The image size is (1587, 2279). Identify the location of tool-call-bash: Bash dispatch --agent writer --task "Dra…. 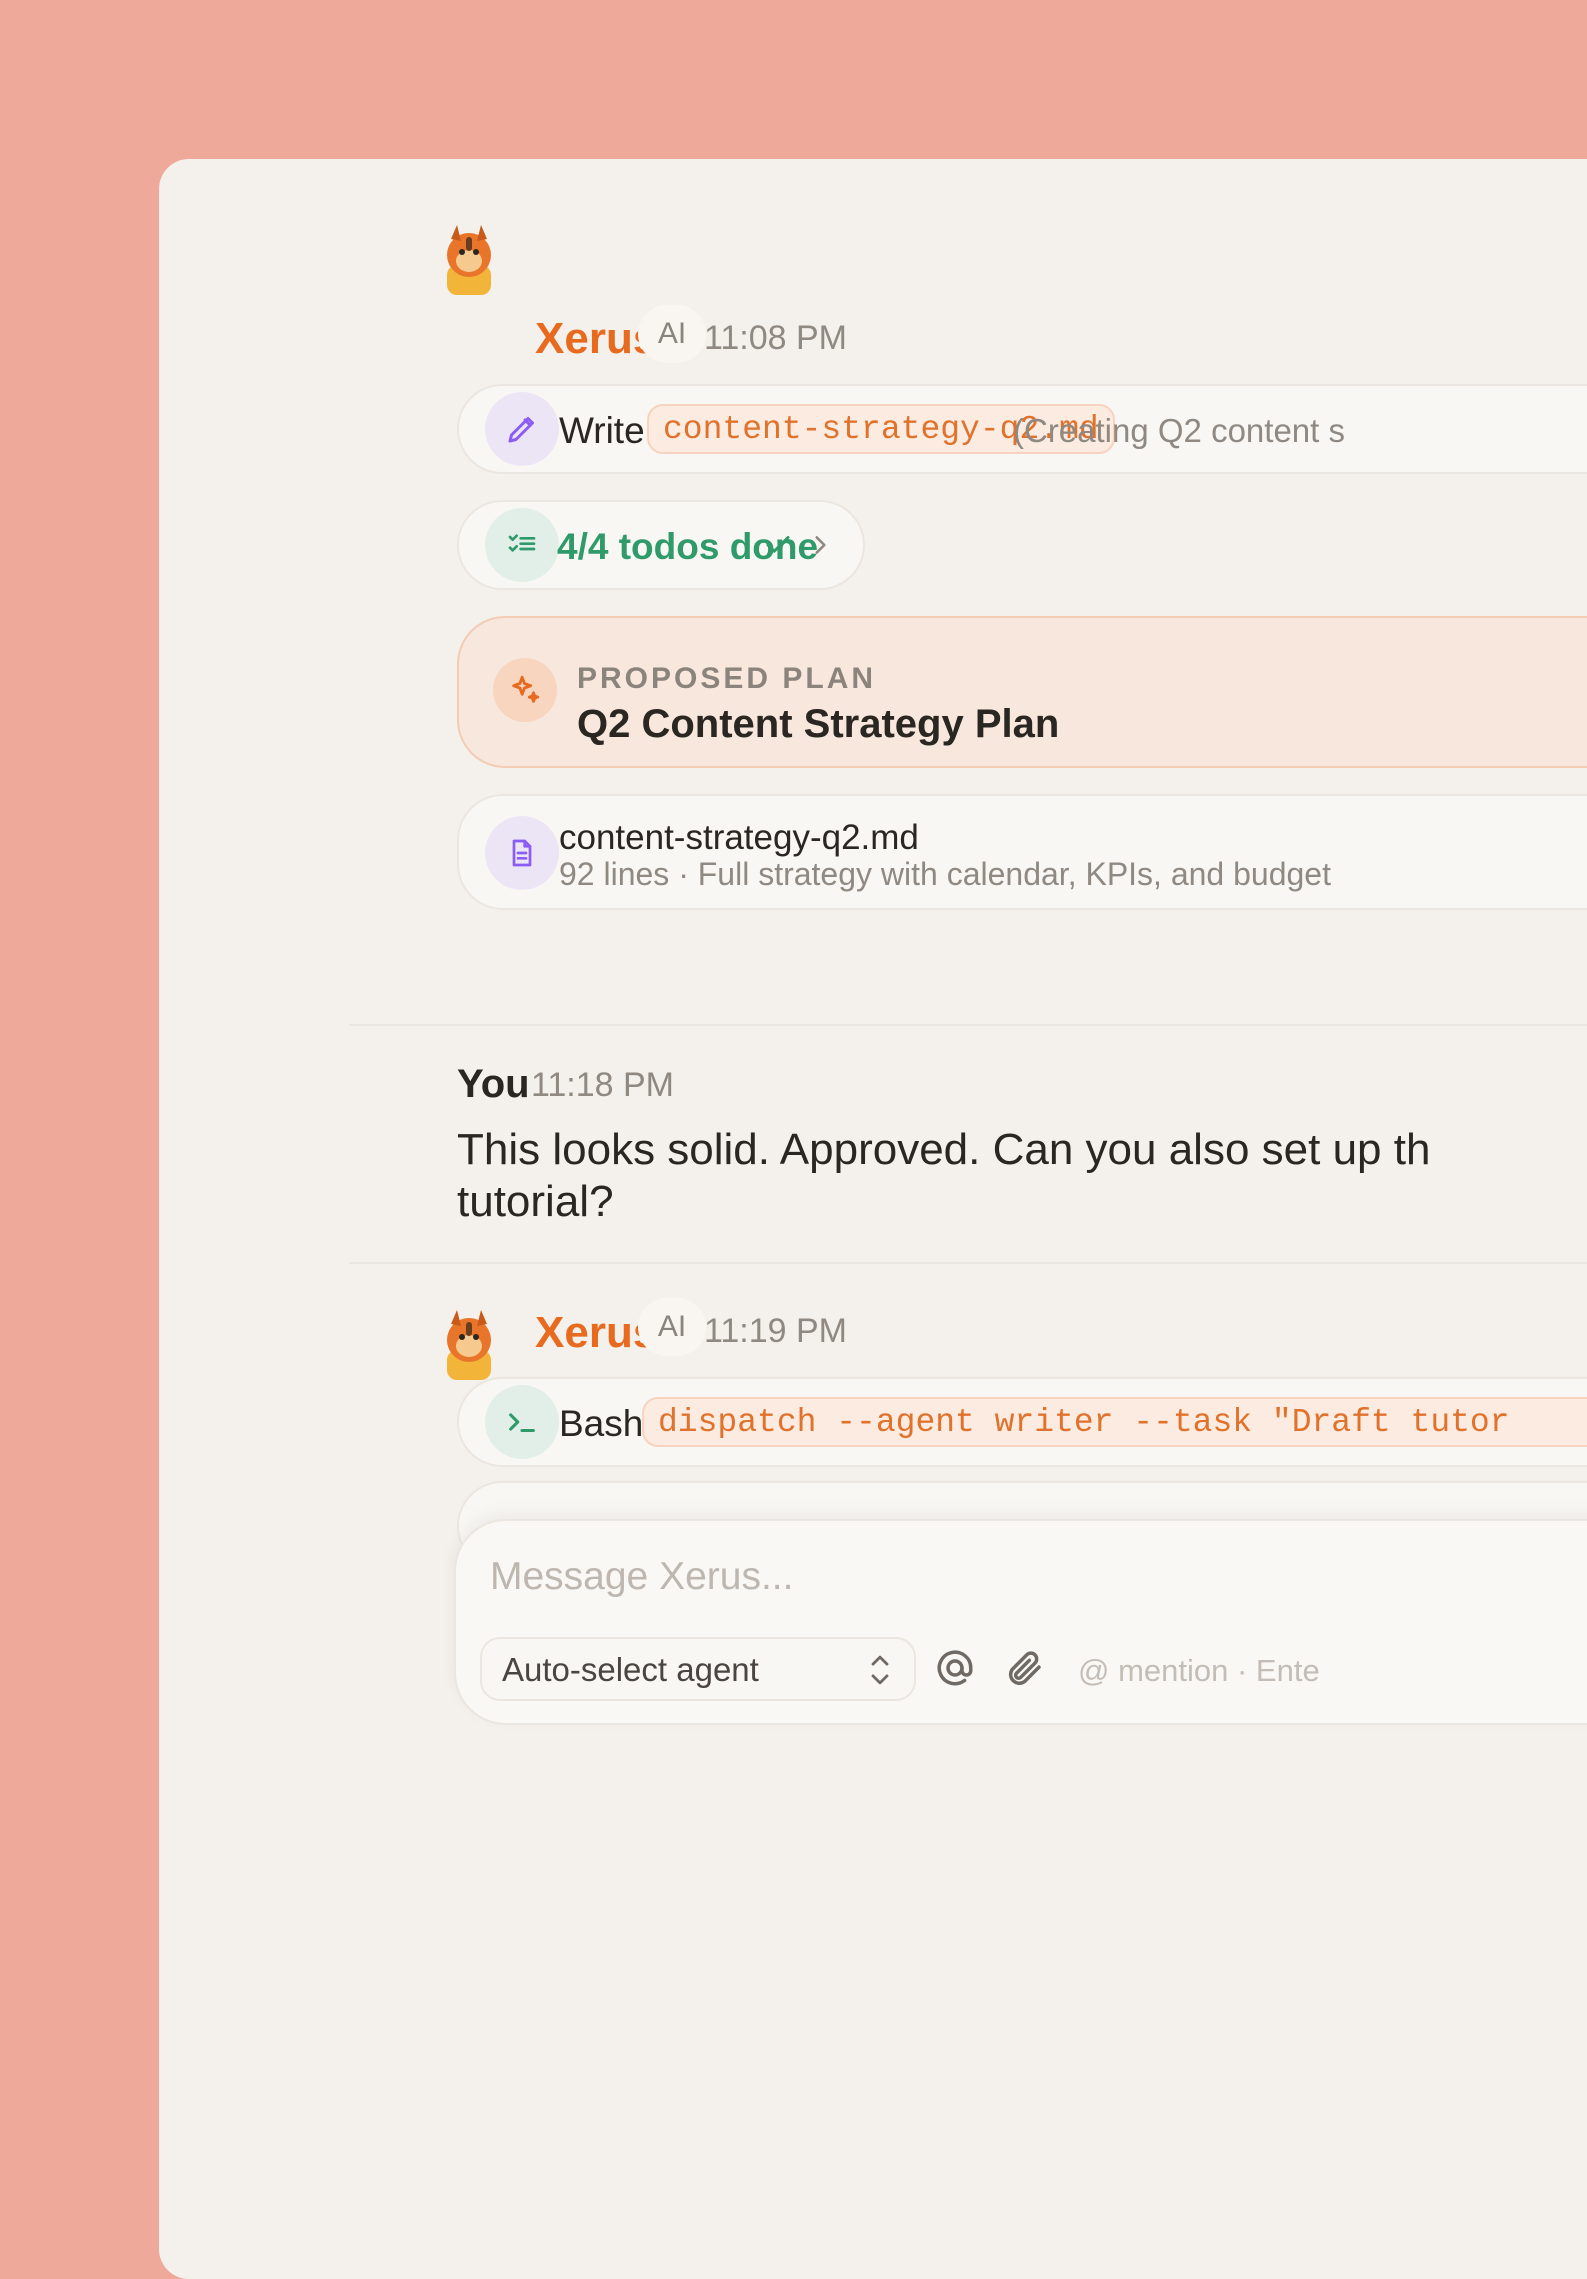
(1022, 1422).